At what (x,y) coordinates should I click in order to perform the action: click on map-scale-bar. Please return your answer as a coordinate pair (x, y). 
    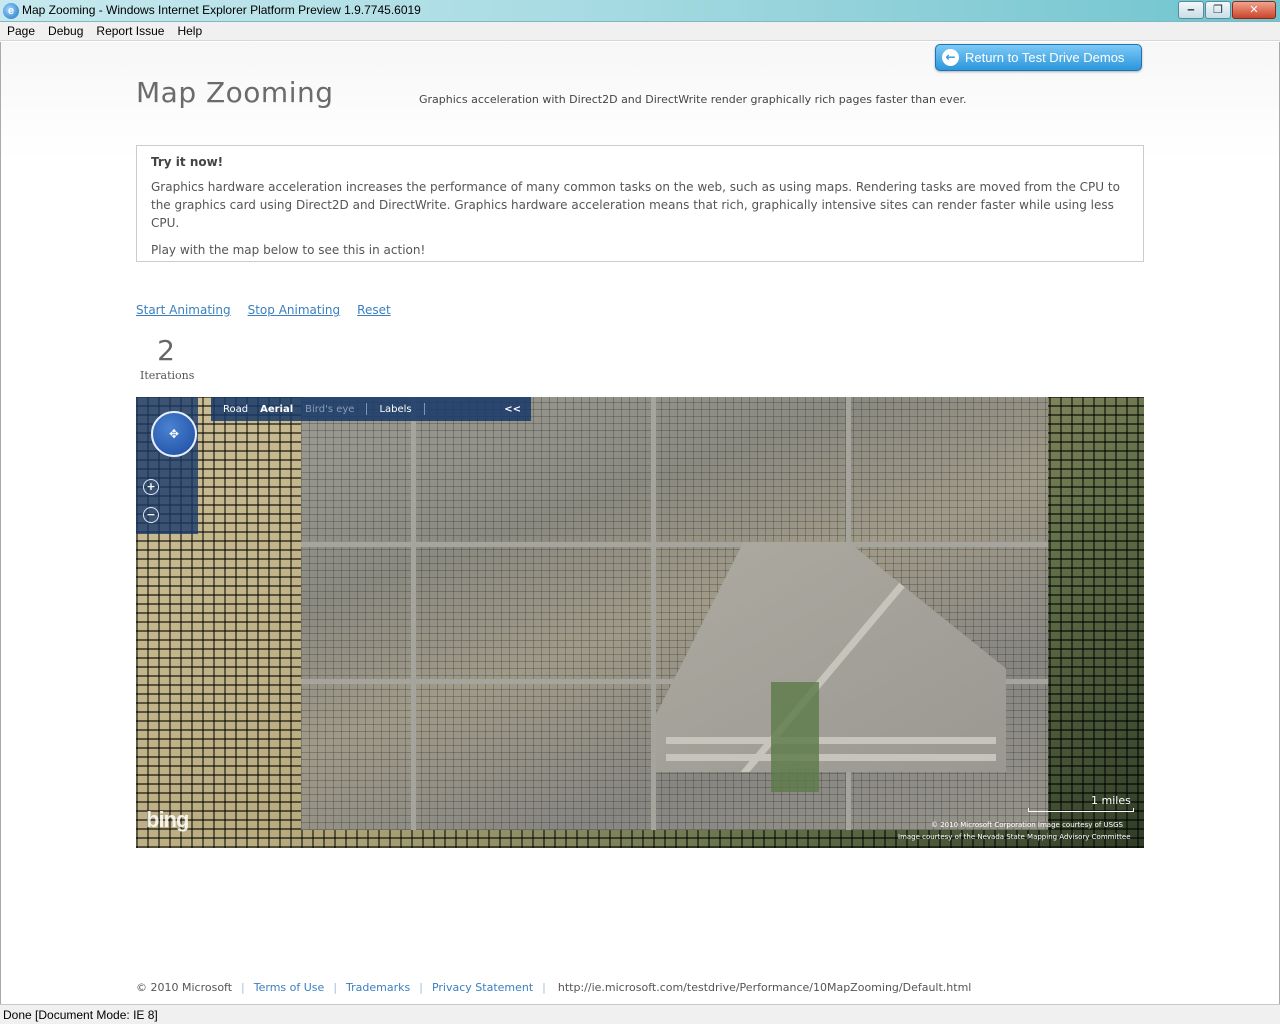
    Looking at the image, I should click on (1081, 810).